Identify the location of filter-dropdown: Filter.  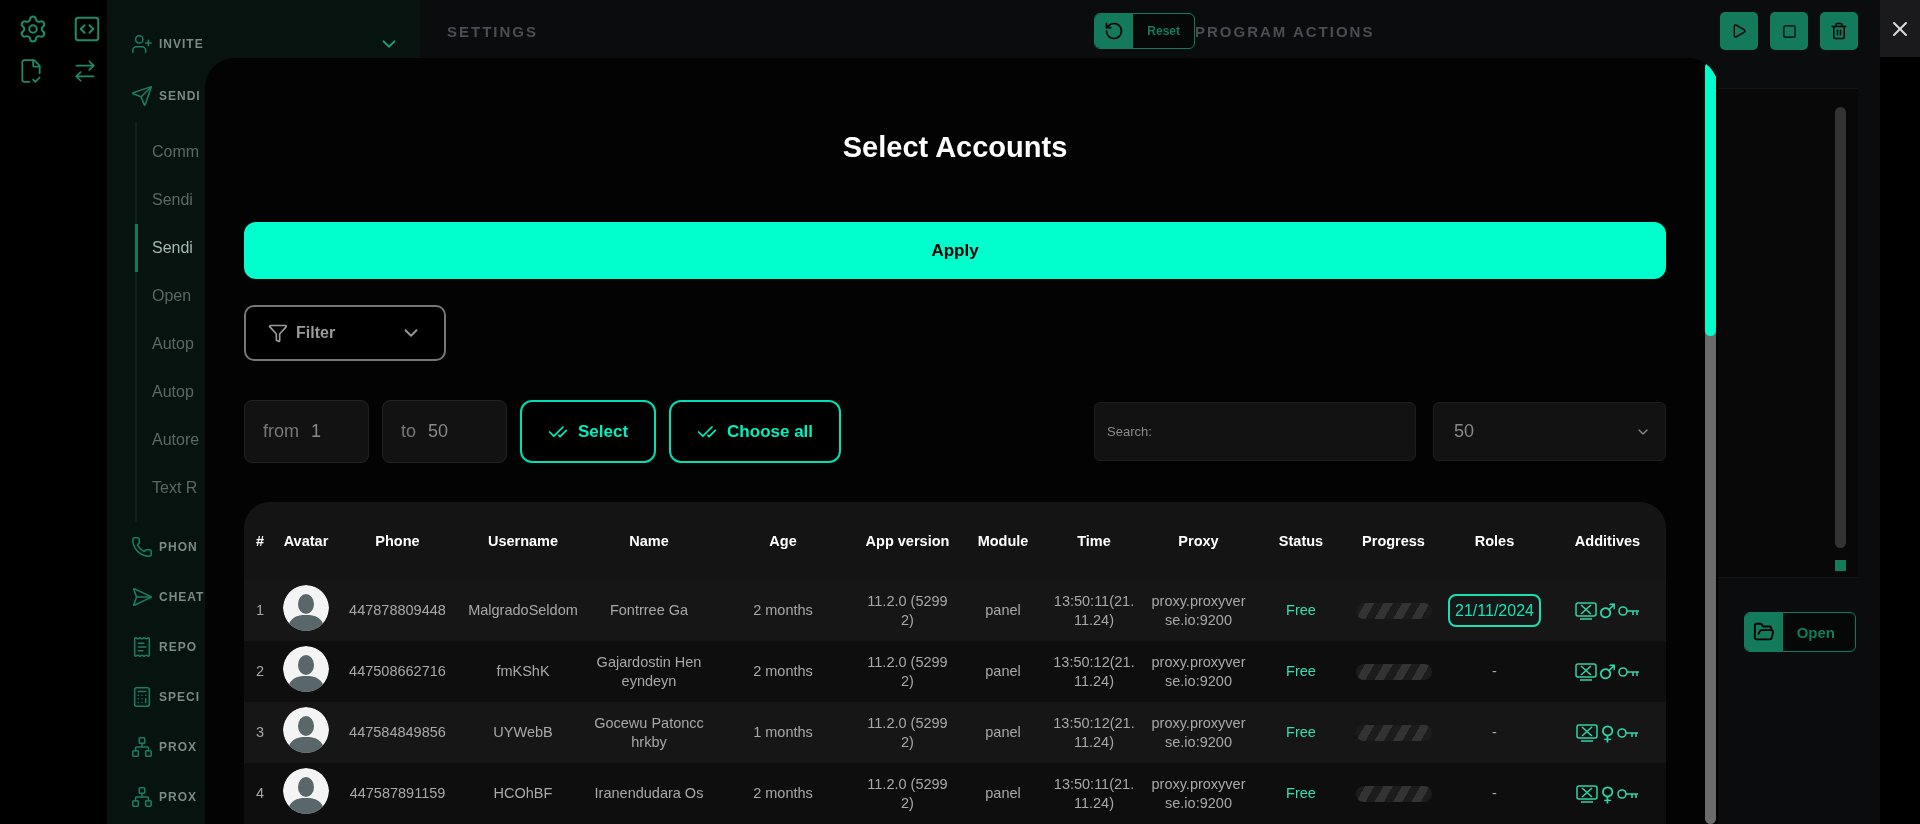
(345, 333).